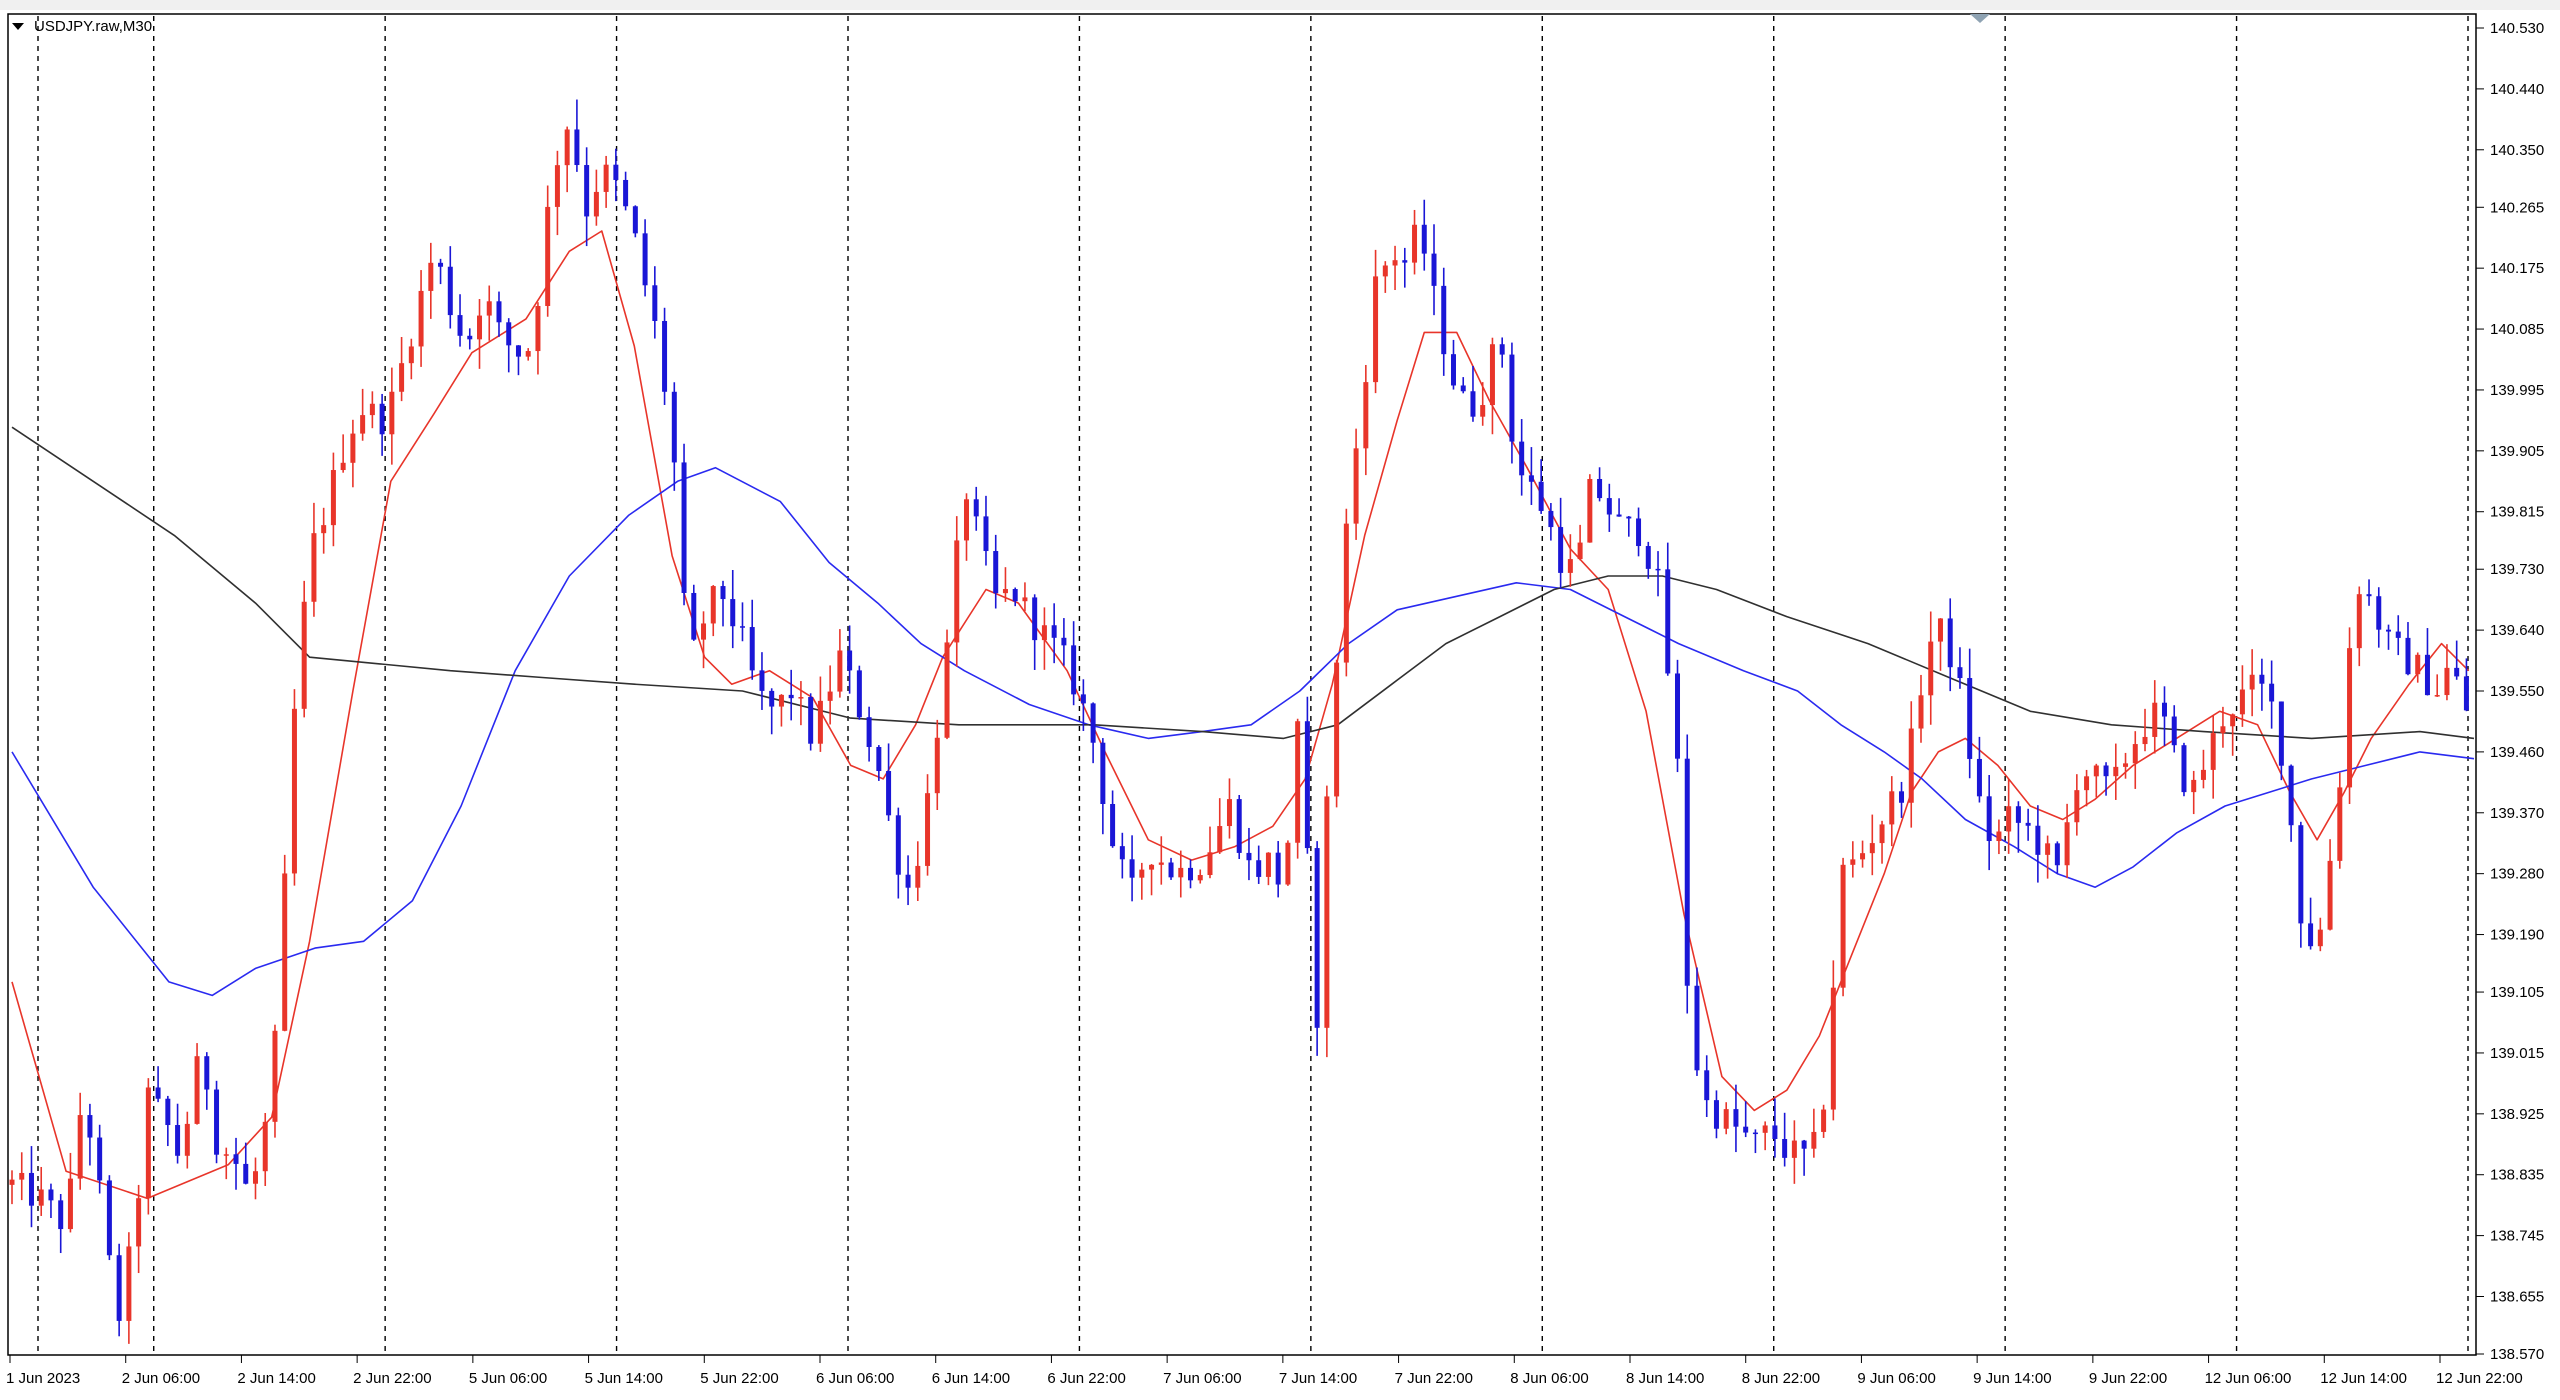 The image size is (2560, 1400). I want to click on x-tick-label: 12 Jun 14:00, so click(2363, 1378).